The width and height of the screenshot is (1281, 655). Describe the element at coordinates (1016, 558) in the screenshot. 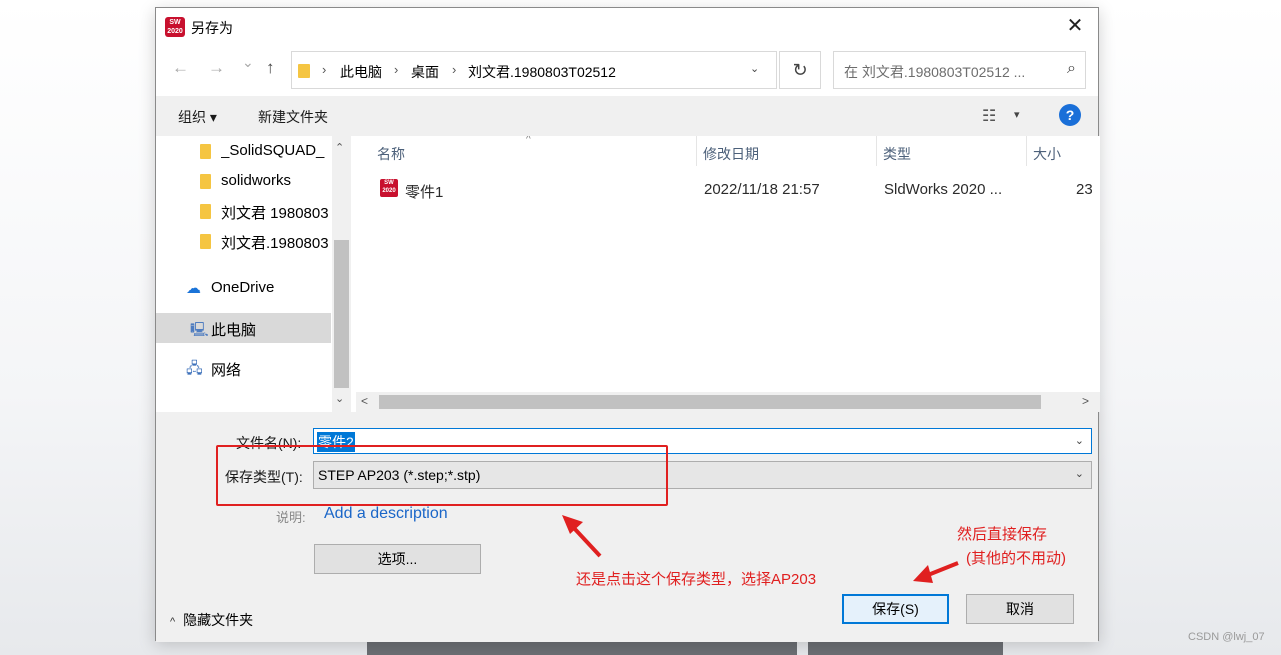

I see `annotation-note-save-line2: (其他的不用动)` at that location.